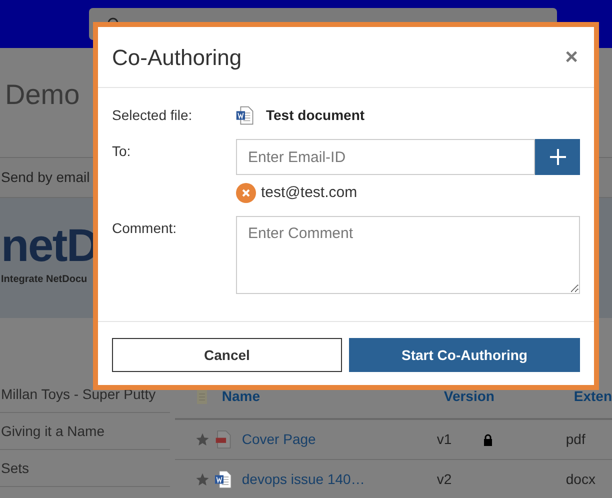 The width and height of the screenshot is (612, 498). I want to click on table-cell-text: v2, so click(444, 479).